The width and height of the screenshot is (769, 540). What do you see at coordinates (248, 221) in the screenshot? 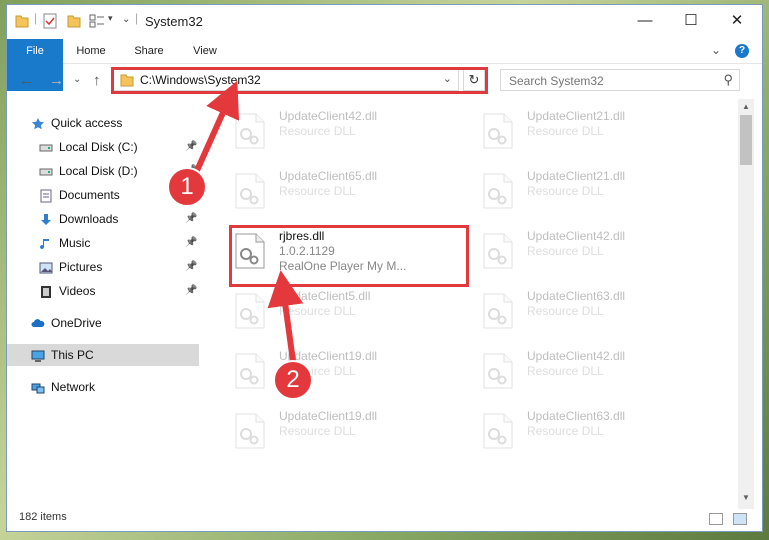
I see `annotation-arrows` at bounding box center [248, 221].